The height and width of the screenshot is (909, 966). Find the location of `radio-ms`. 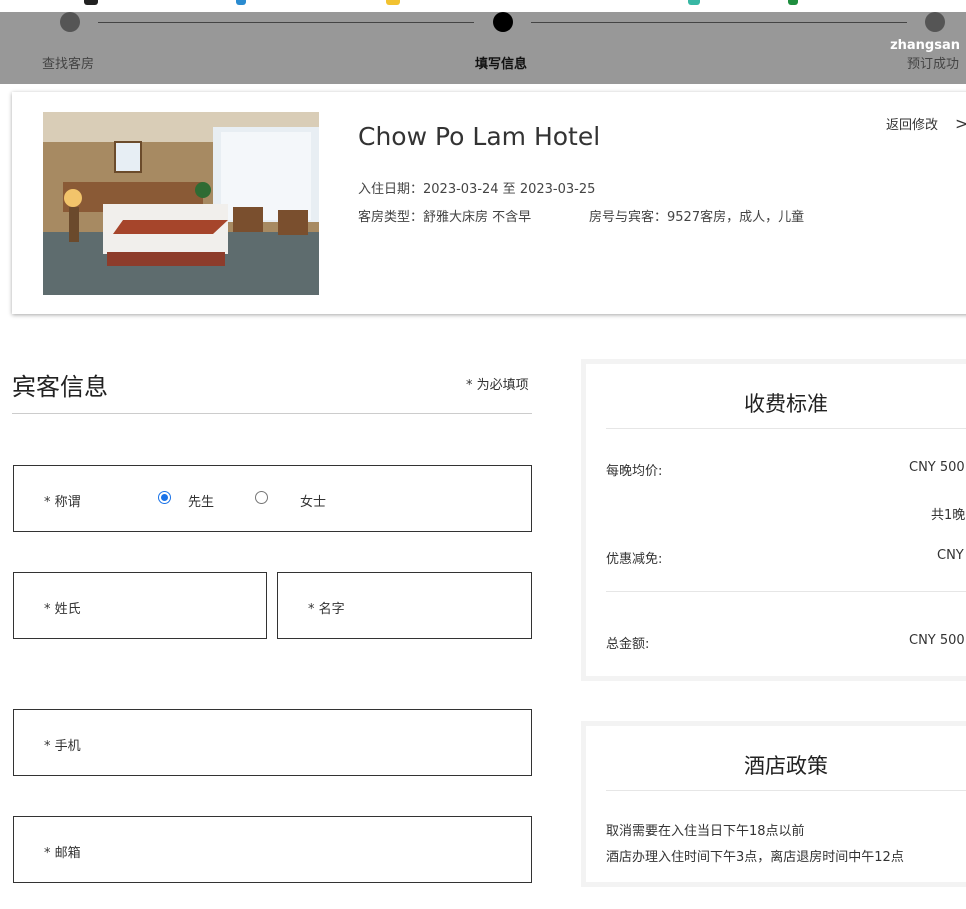

radio-ms is located at coordinates (261, 497).